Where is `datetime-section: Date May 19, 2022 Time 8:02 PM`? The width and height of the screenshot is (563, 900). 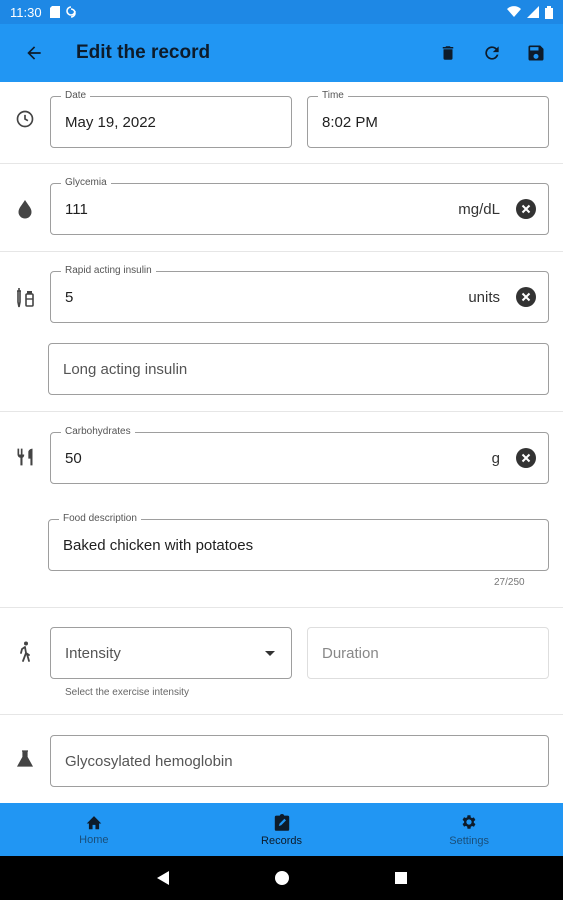 datetime-section: Date May 19, 2022 Time 8:02 PM is located at coordinates (281, 123).